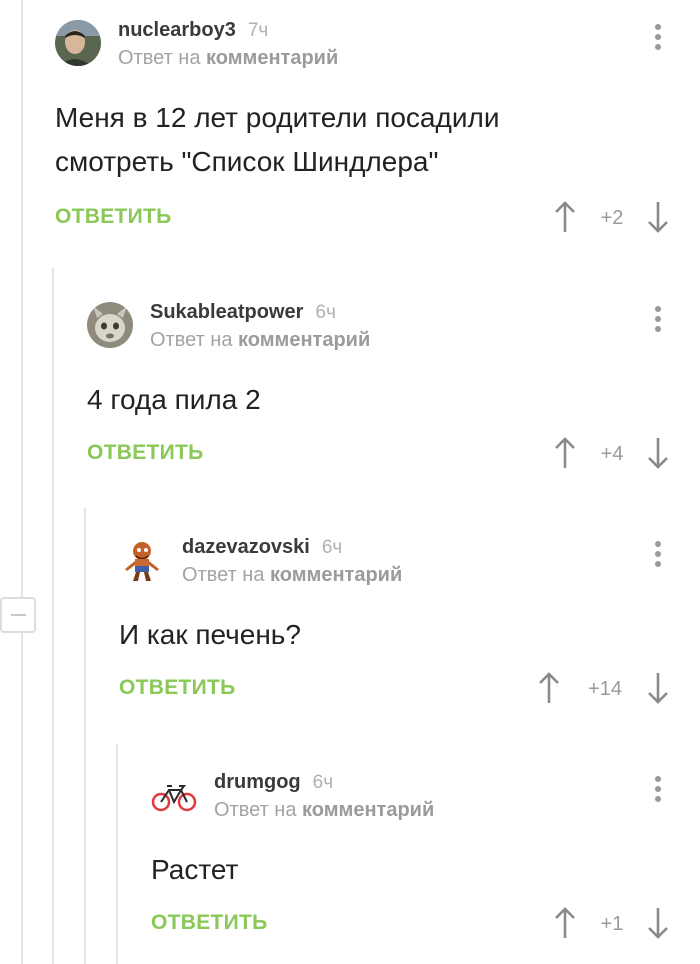  I want to click on collapse-minus-icon, so click(18, 615).